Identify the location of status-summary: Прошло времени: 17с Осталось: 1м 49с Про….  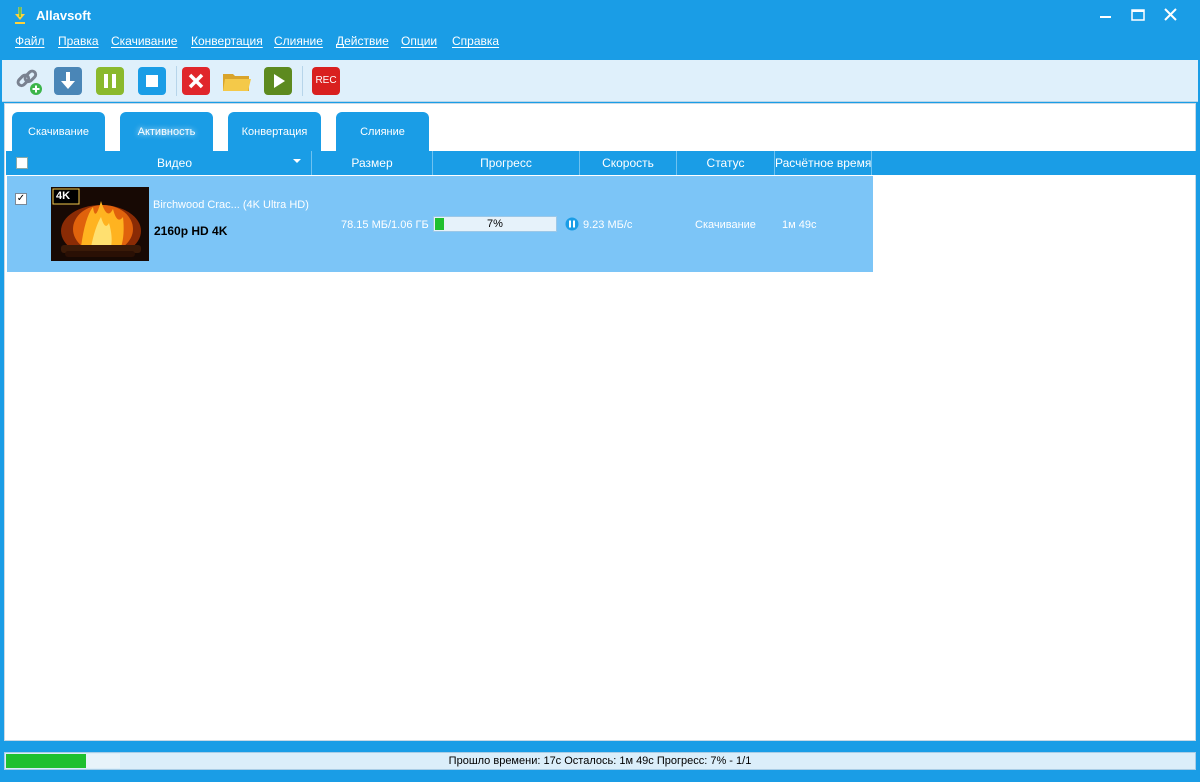
(600, 761).